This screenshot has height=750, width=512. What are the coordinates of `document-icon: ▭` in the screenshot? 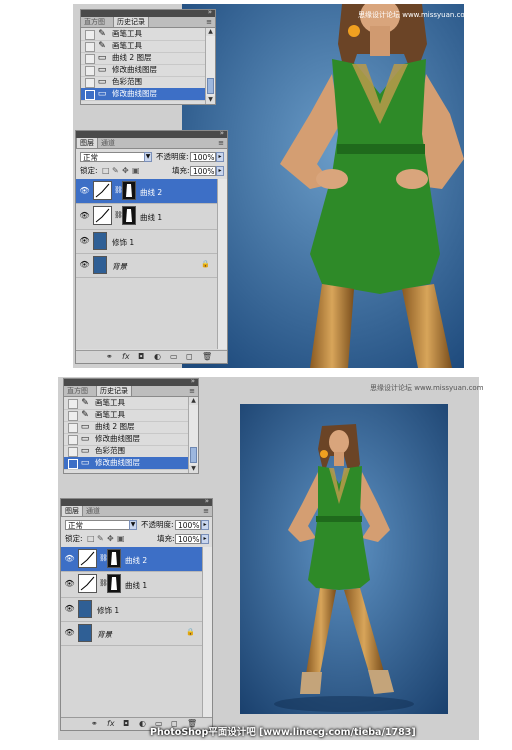 It's located at (85, 427).